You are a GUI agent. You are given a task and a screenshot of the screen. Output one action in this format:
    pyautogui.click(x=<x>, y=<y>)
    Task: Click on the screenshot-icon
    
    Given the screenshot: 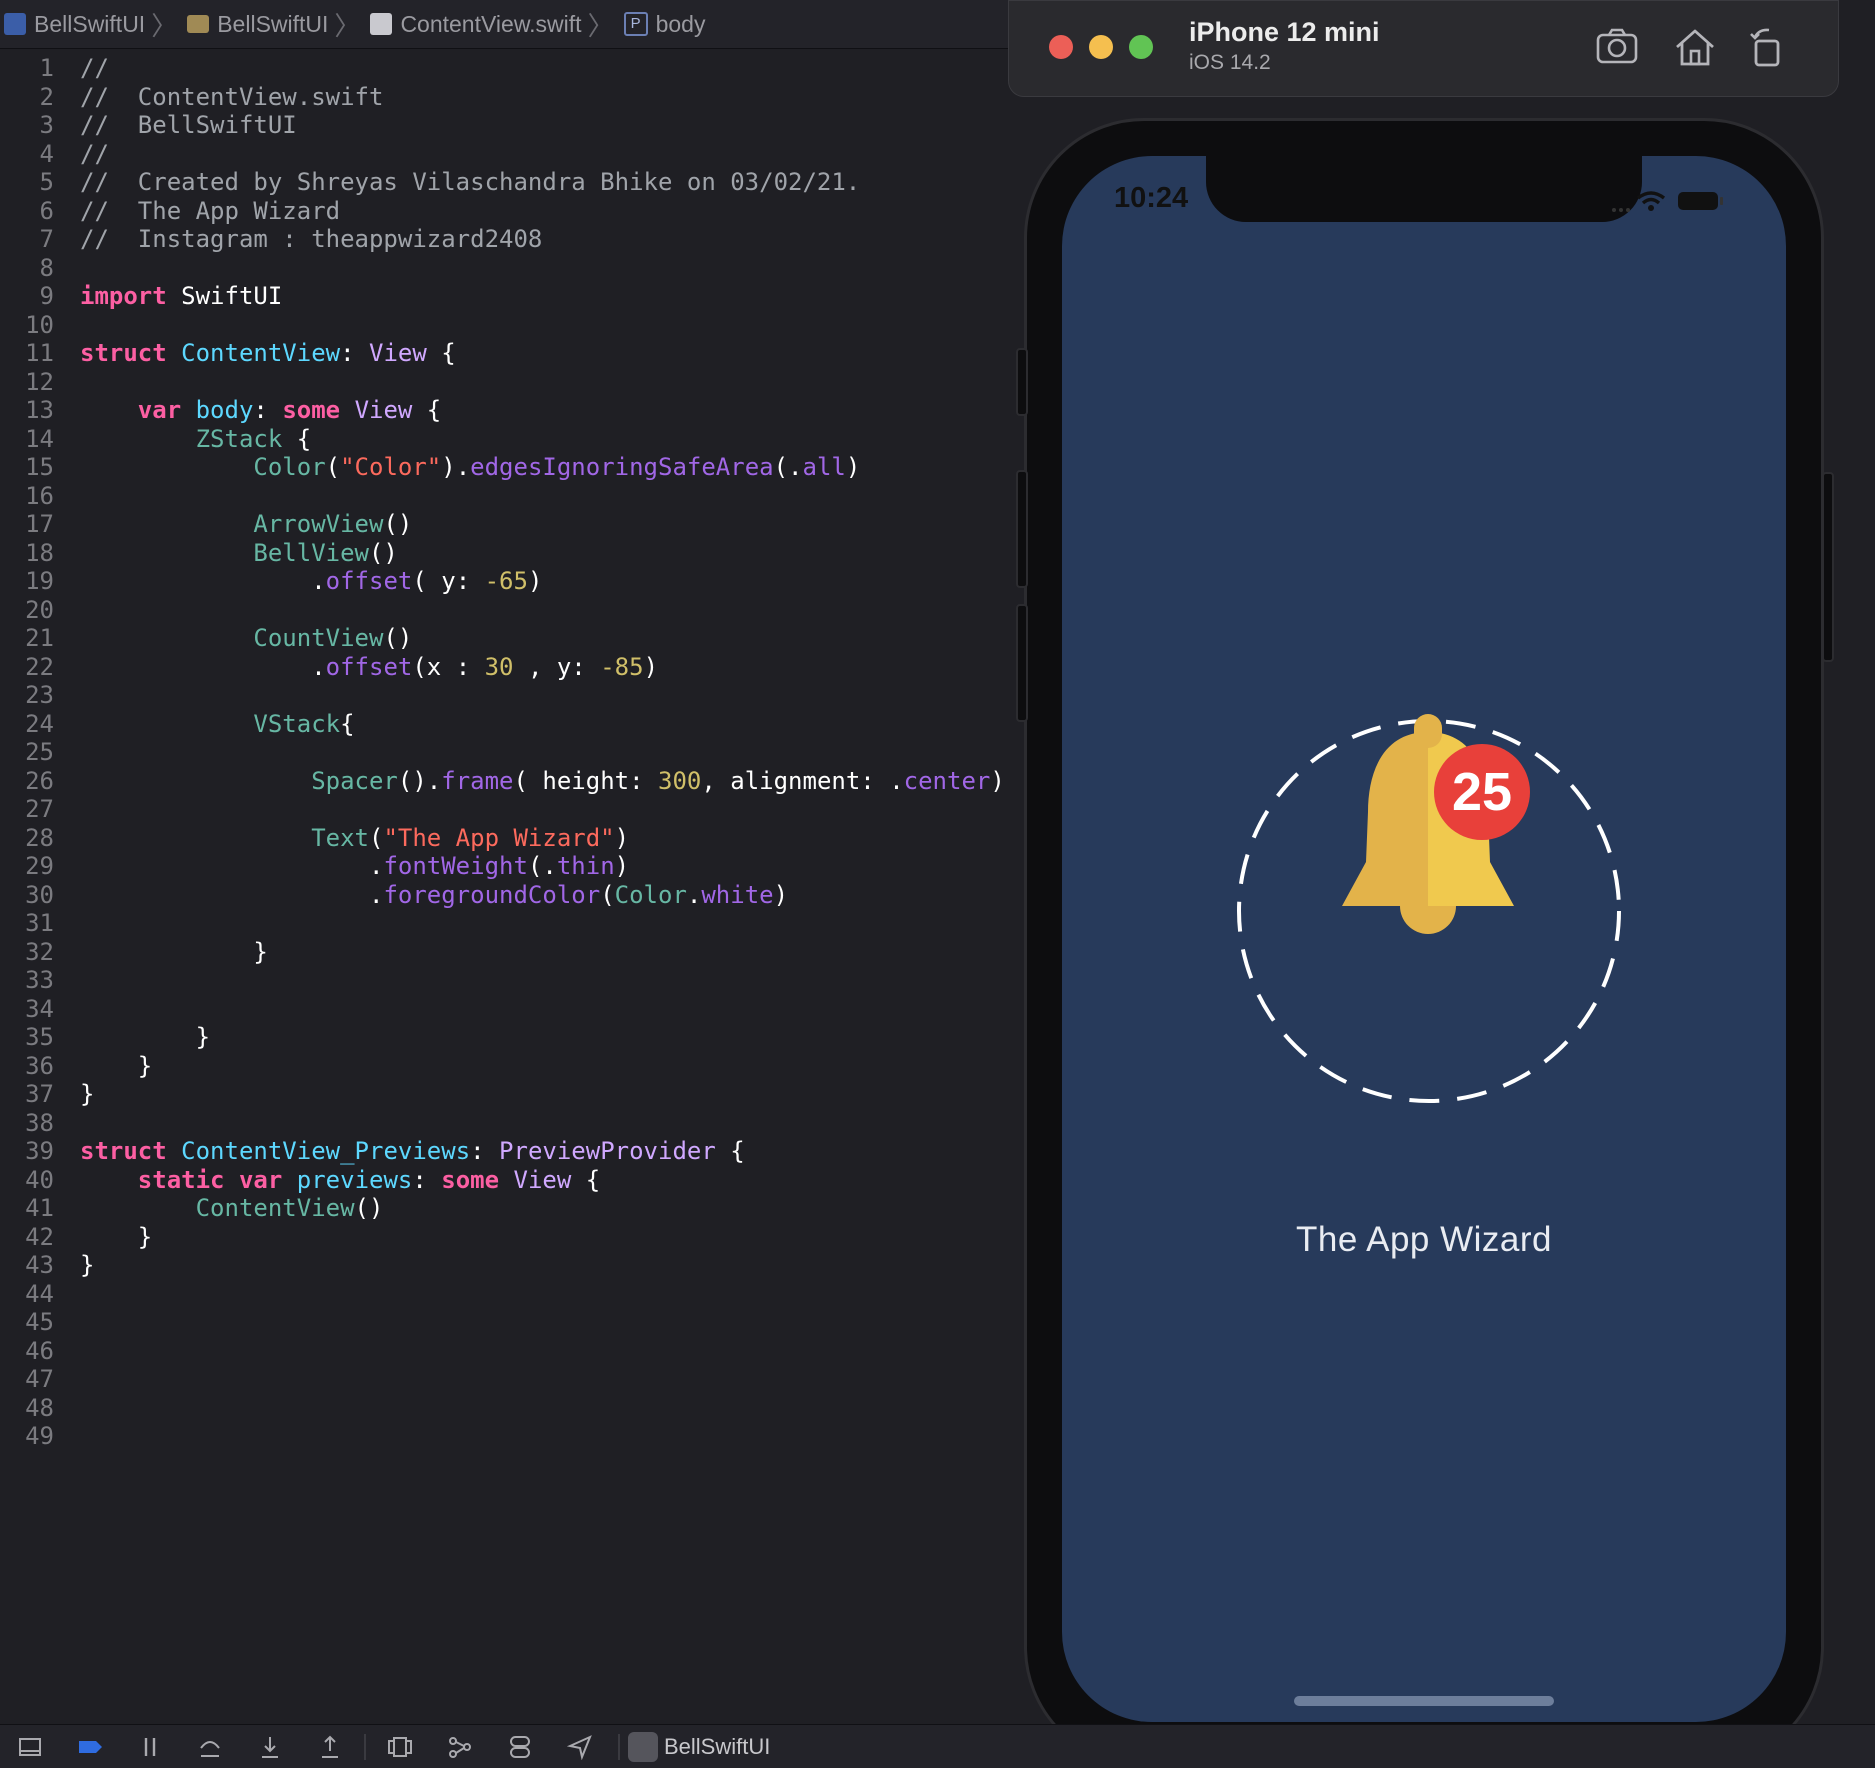 What is the action you would take?
    pyautogui.click(x=1617, y=47)
    